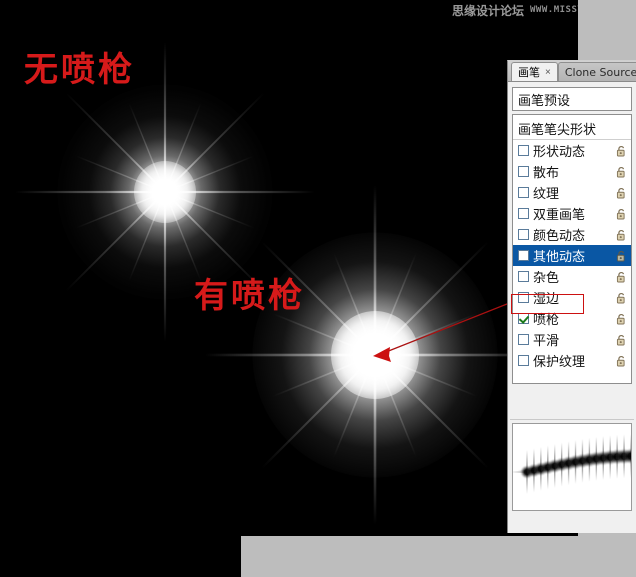 The image size is (636, 577). I want to click on tab-brush-label: 画笔, so click(529, 72).